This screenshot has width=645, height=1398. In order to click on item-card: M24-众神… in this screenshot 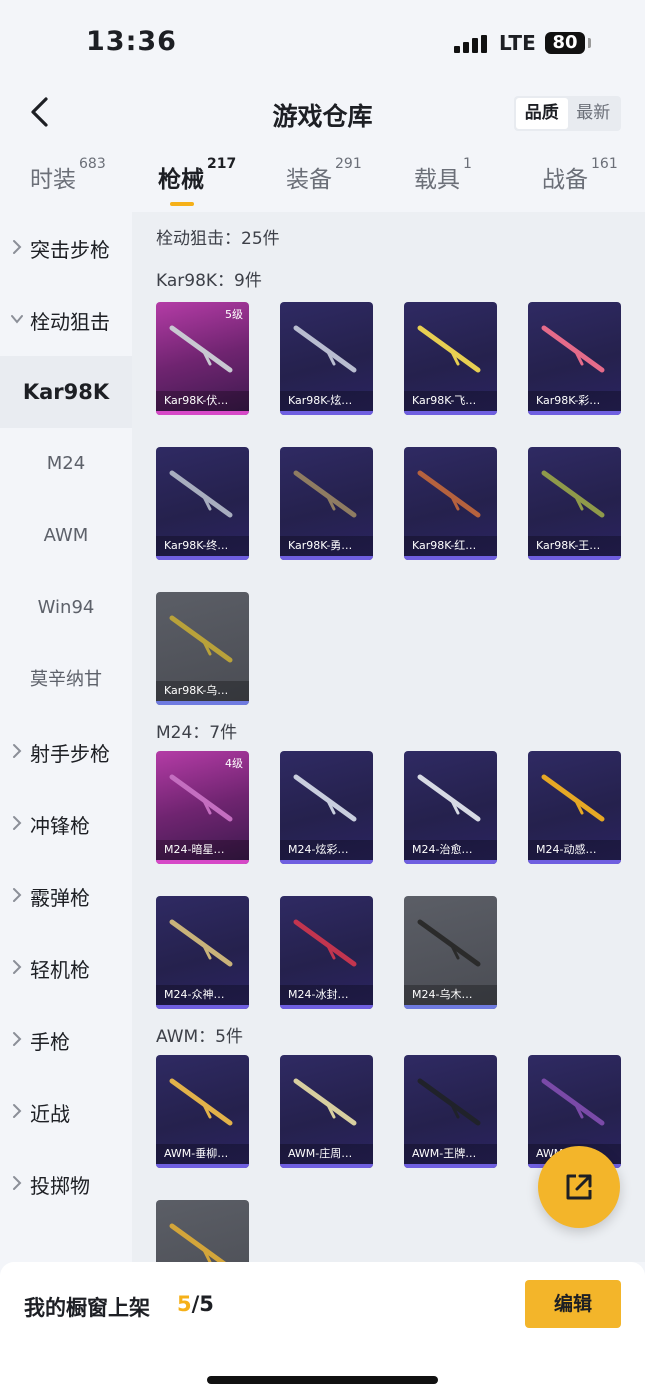, I will do `click(202, 952)`.